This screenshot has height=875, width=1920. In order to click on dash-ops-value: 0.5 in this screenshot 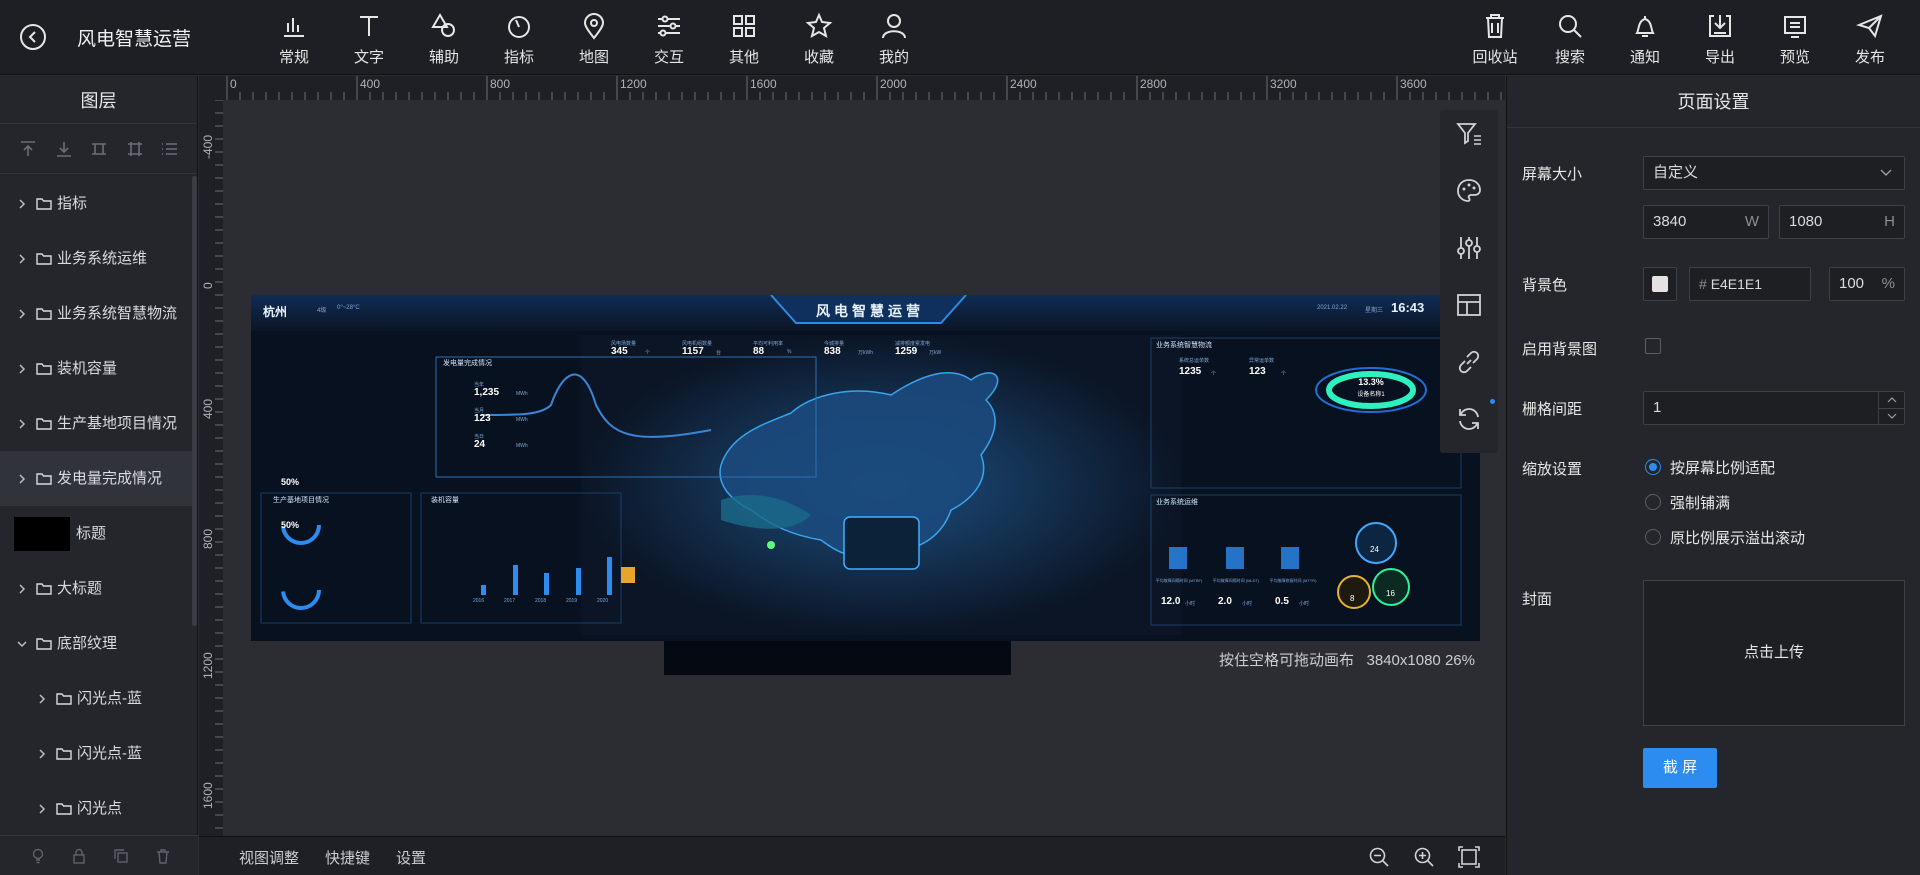, I will do `click(1282, 601)`.